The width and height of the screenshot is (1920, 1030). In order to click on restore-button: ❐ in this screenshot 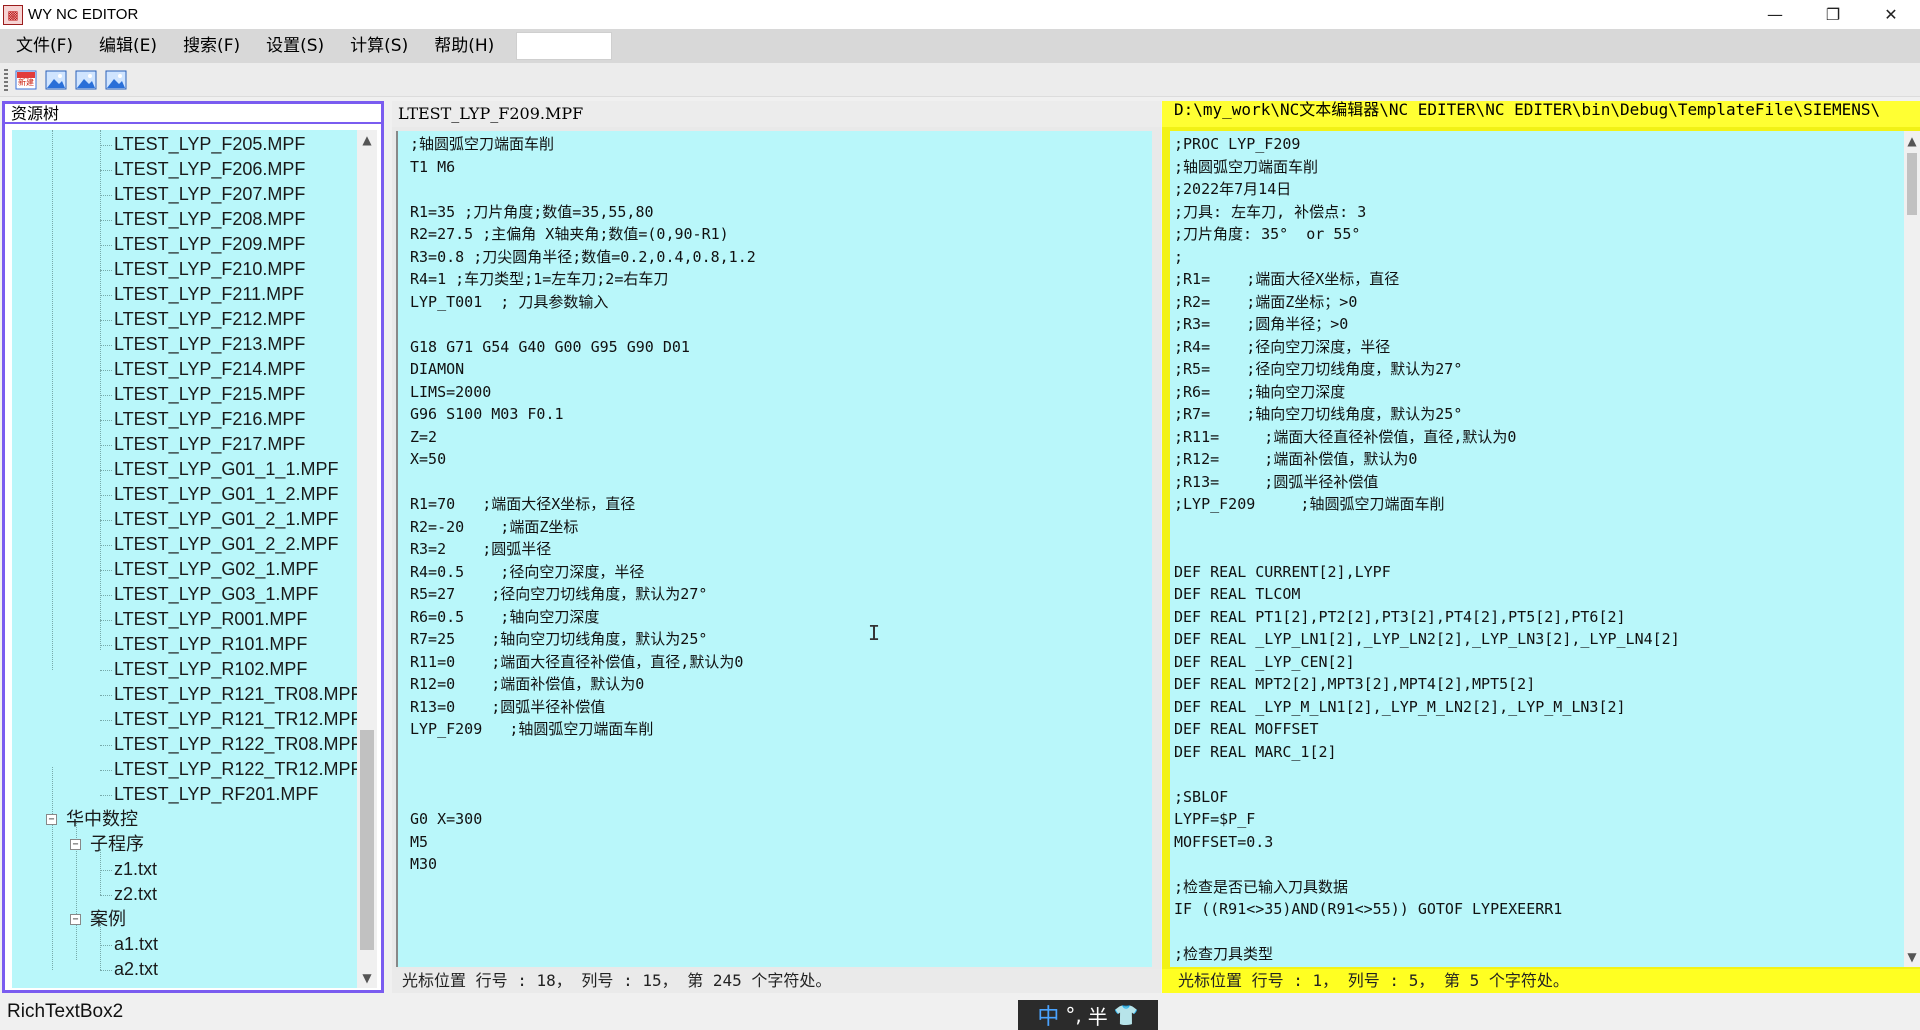, I will do `click(1833, 14)`.